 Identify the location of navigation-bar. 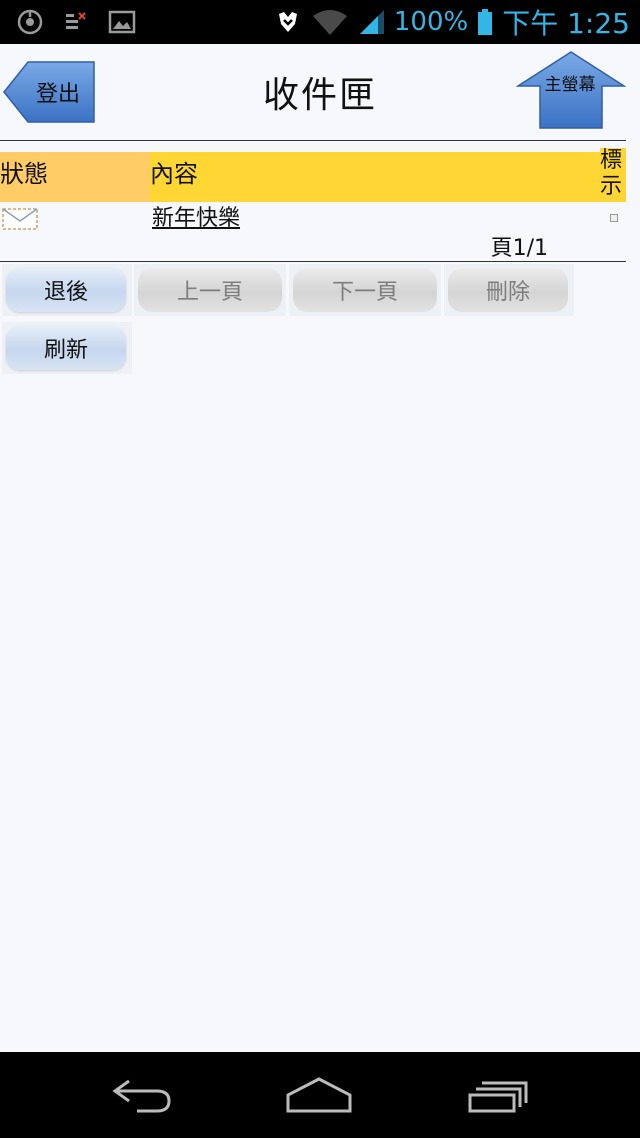
(320, 1095).